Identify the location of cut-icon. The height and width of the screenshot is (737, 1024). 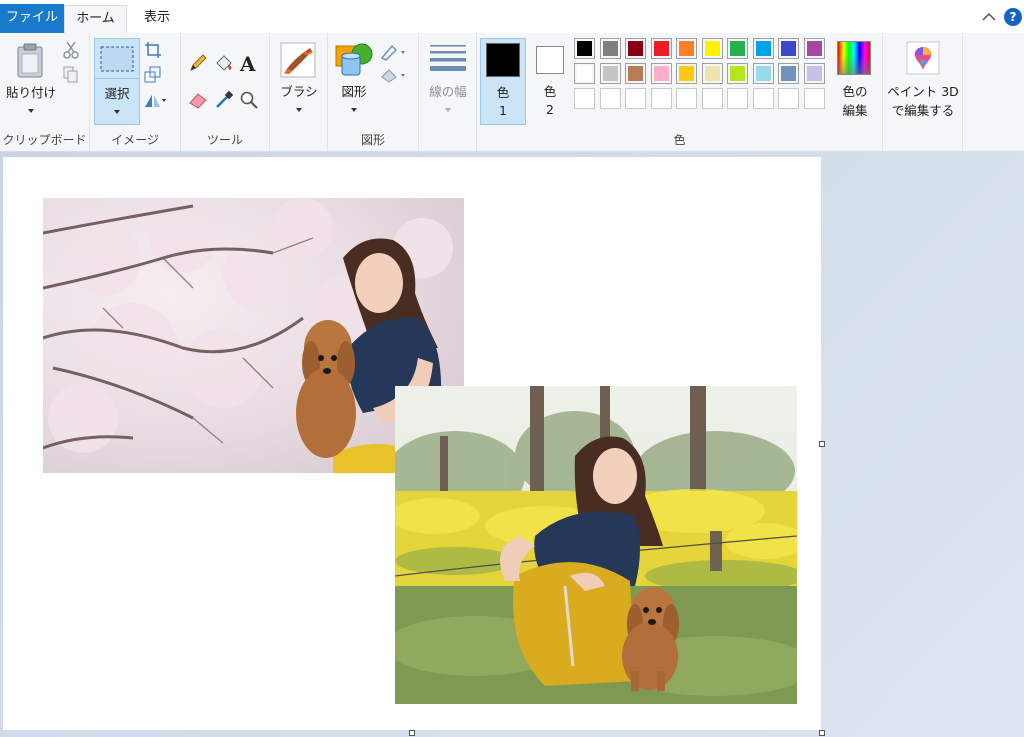
(71, 50).